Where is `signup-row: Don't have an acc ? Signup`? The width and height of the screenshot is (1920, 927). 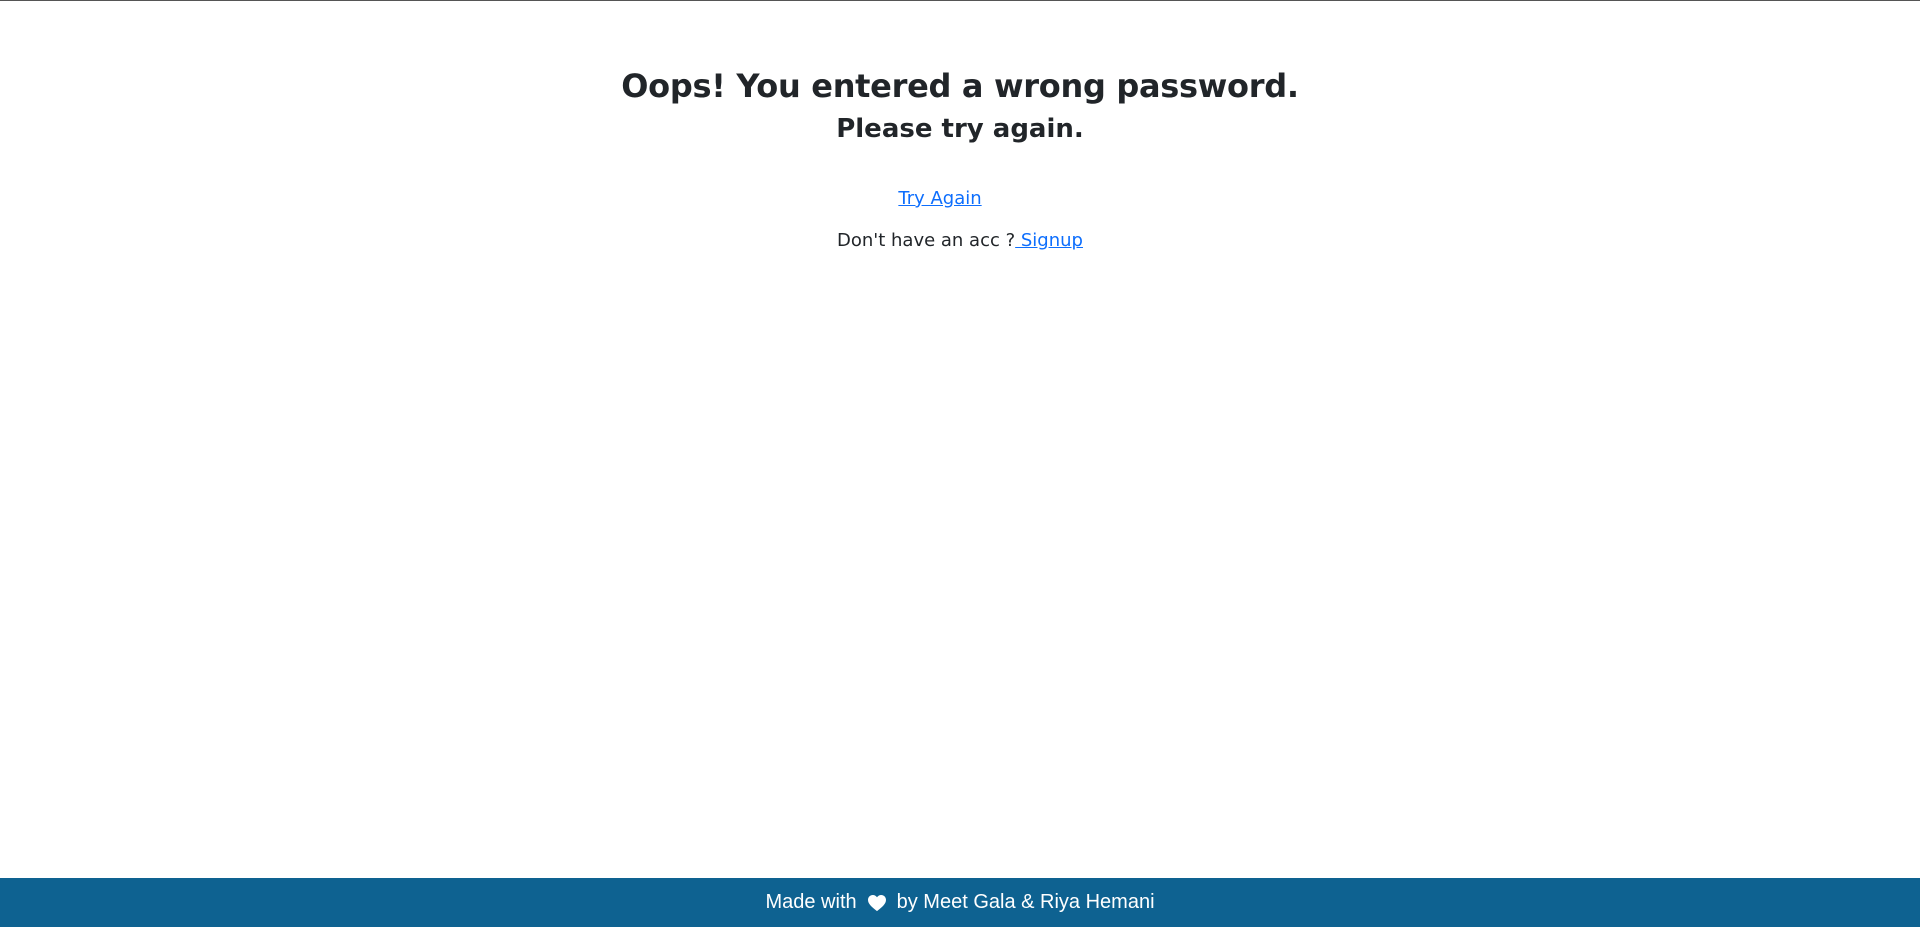 signup-row: Don't have an acc ? Signup is located at coordinates (960, 241).